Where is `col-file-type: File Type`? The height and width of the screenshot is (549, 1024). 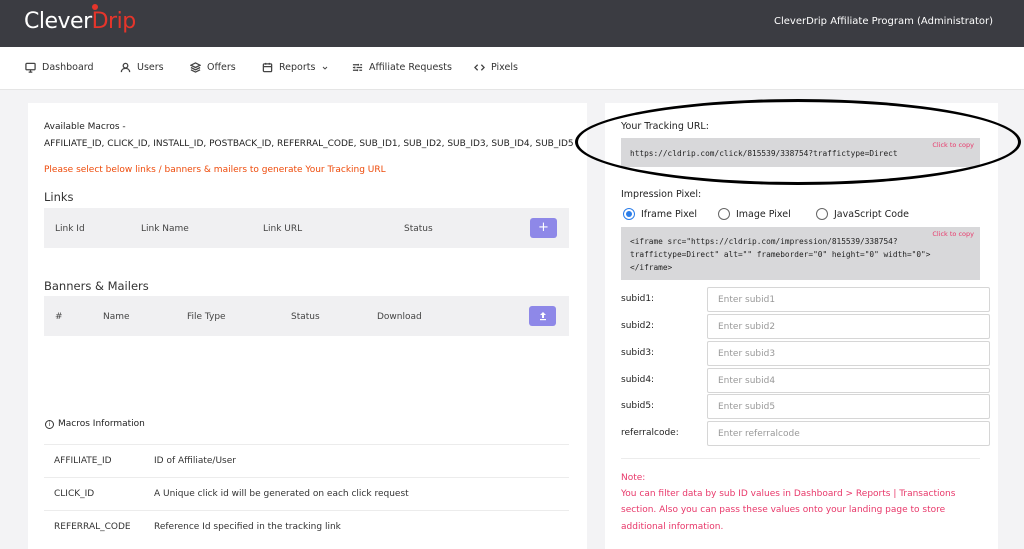
col-file-type: File Type is located at coordinates (206, 317).